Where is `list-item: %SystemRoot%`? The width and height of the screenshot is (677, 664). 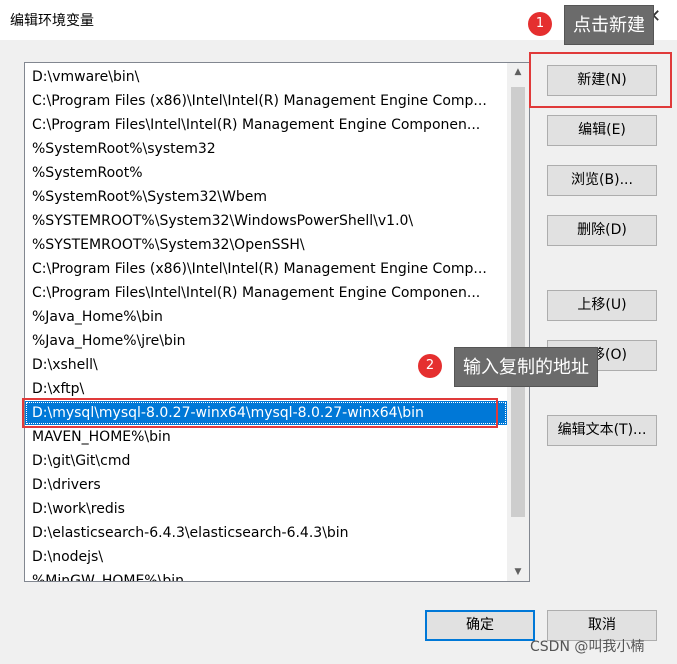
list-item: %SystemRoot% is located at coordinates (266, 173).